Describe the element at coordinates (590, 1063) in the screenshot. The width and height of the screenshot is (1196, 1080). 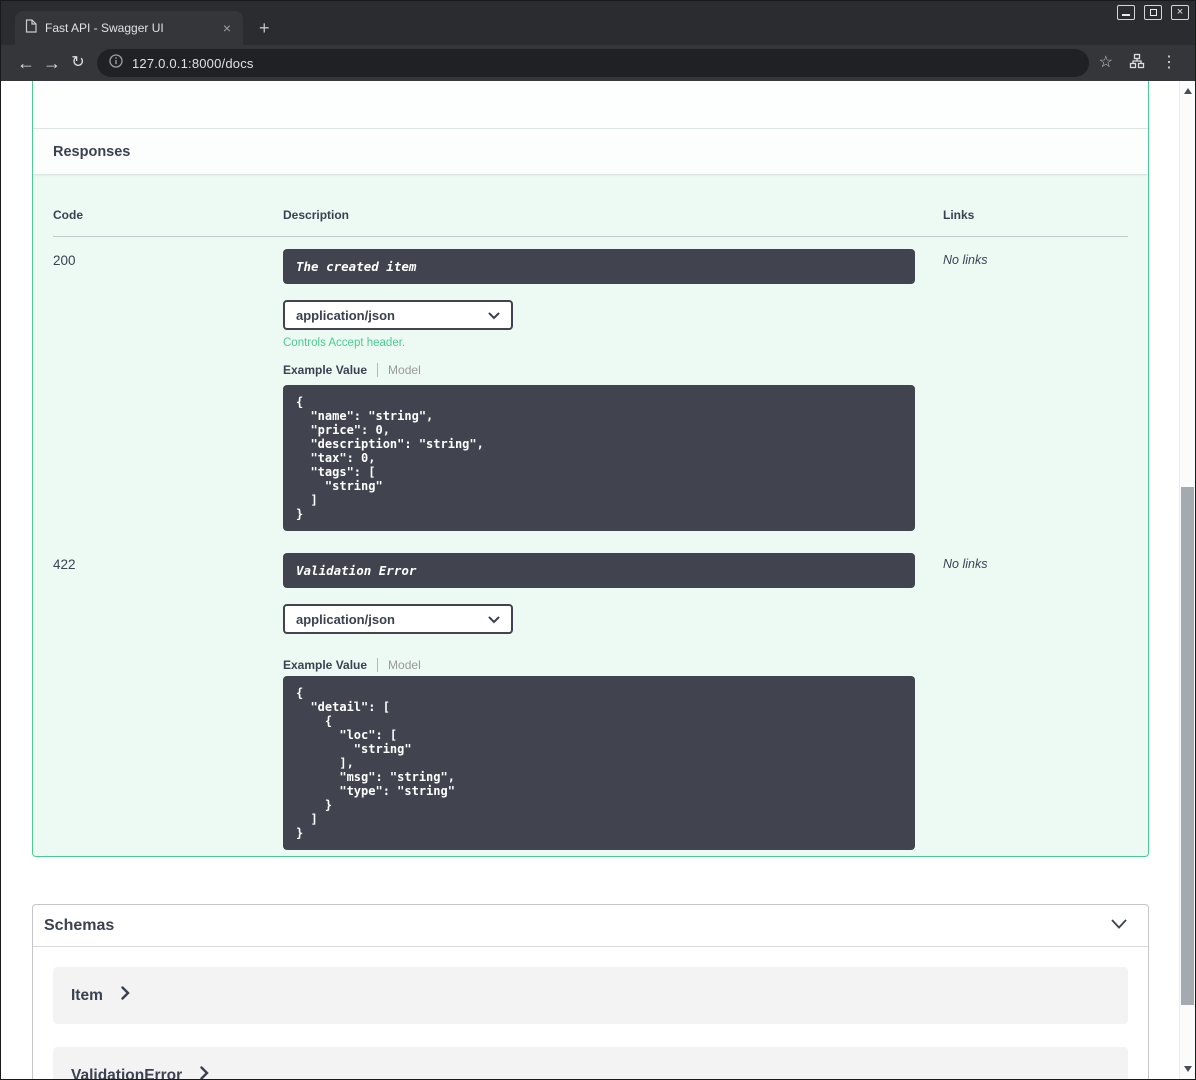
I see `model-row-validationerror: ValidationError` at that location.